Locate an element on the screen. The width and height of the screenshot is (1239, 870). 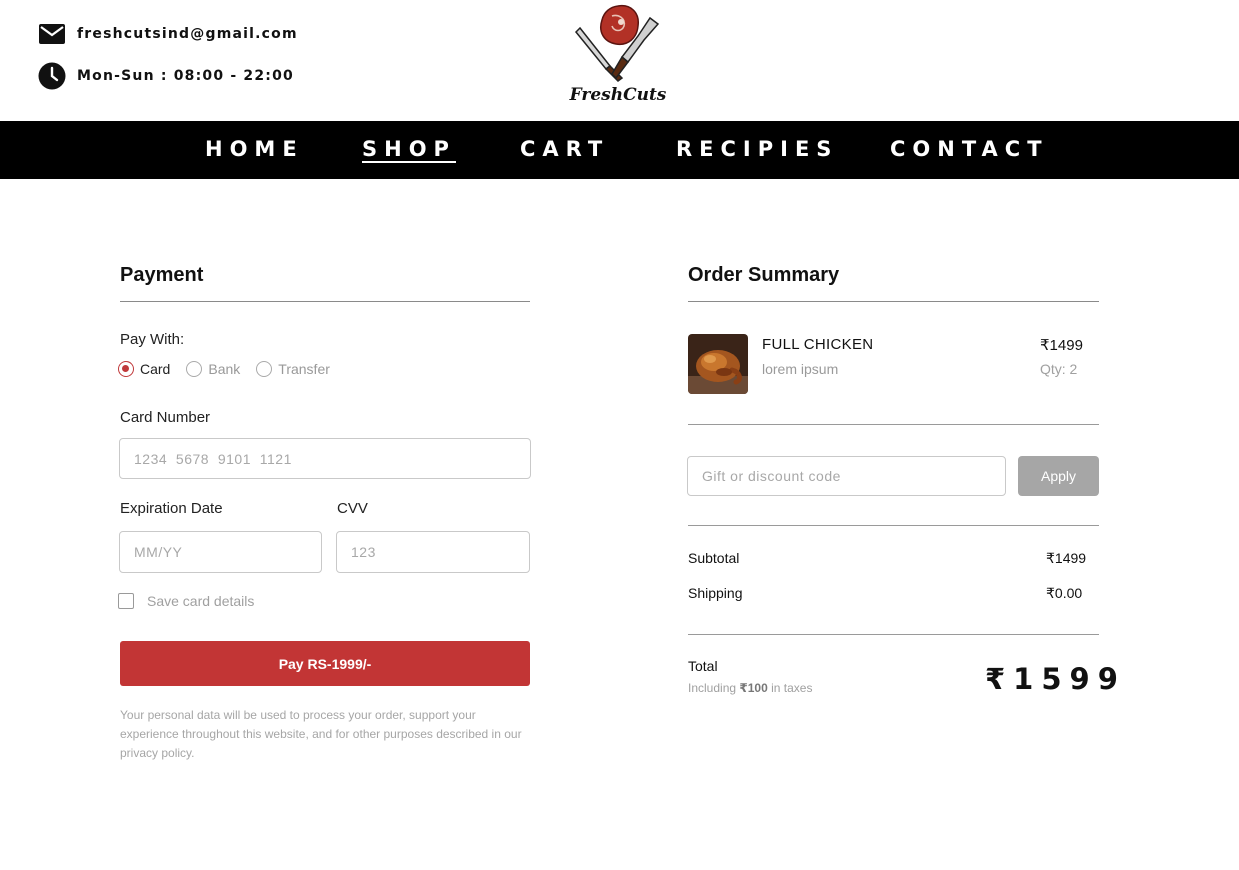
summary-divider is located at coordinates (893, 301).